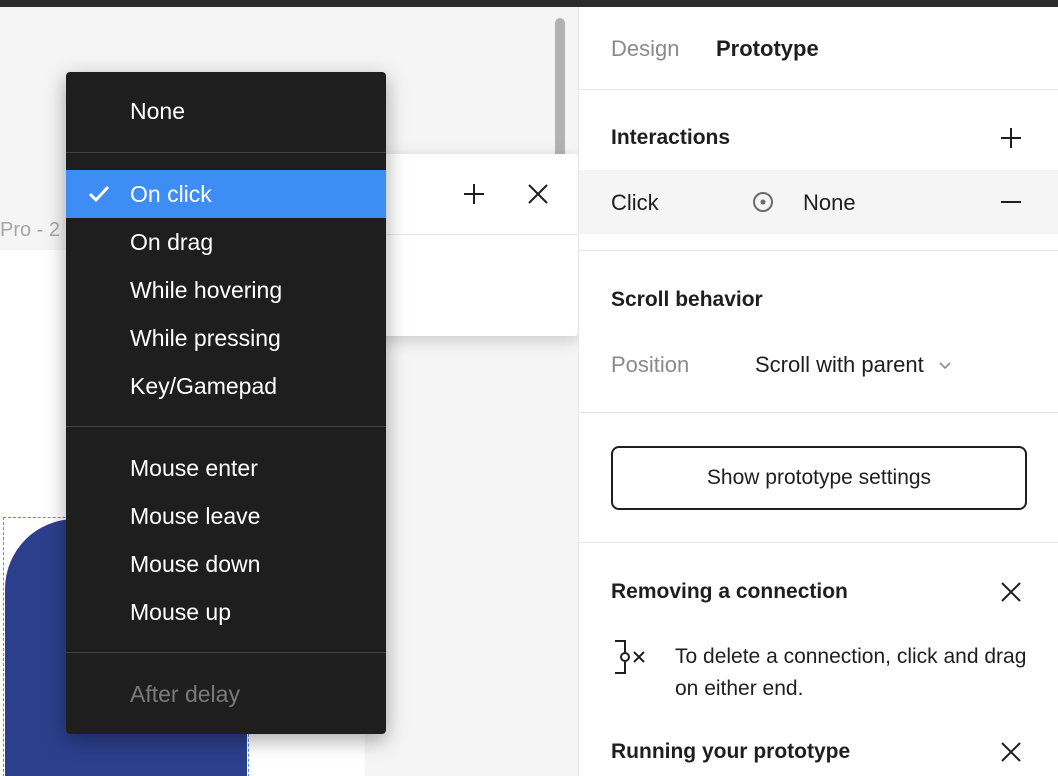 The width and height of the screenshot is (1058, 776). What do you see at coordinates (226, 468) in the screenshot?
I see `menu-item-mouse-enter: Mouse enter` at bounding box center [226, 468].